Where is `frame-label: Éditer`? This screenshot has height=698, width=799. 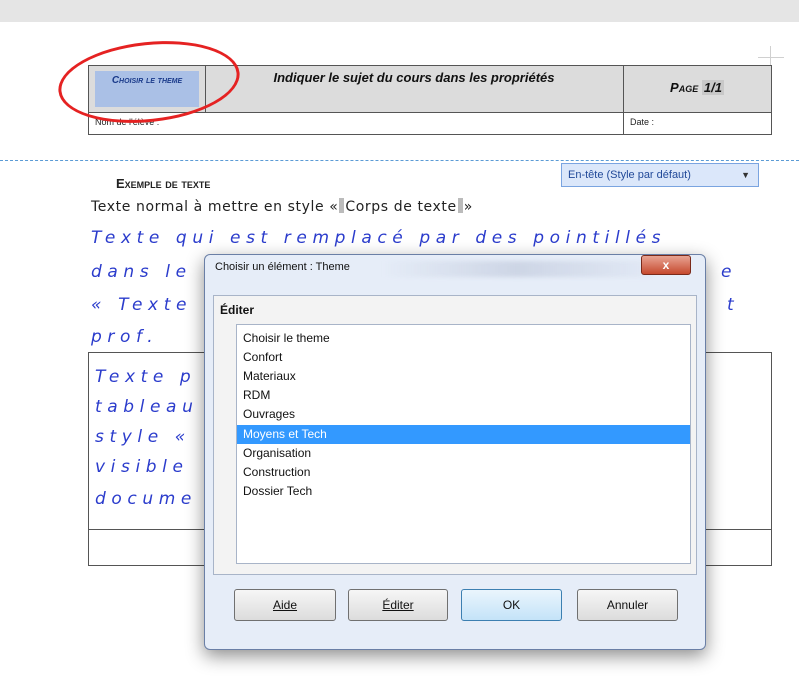 frame-label: Éditer is located at coordinates (237, 310).